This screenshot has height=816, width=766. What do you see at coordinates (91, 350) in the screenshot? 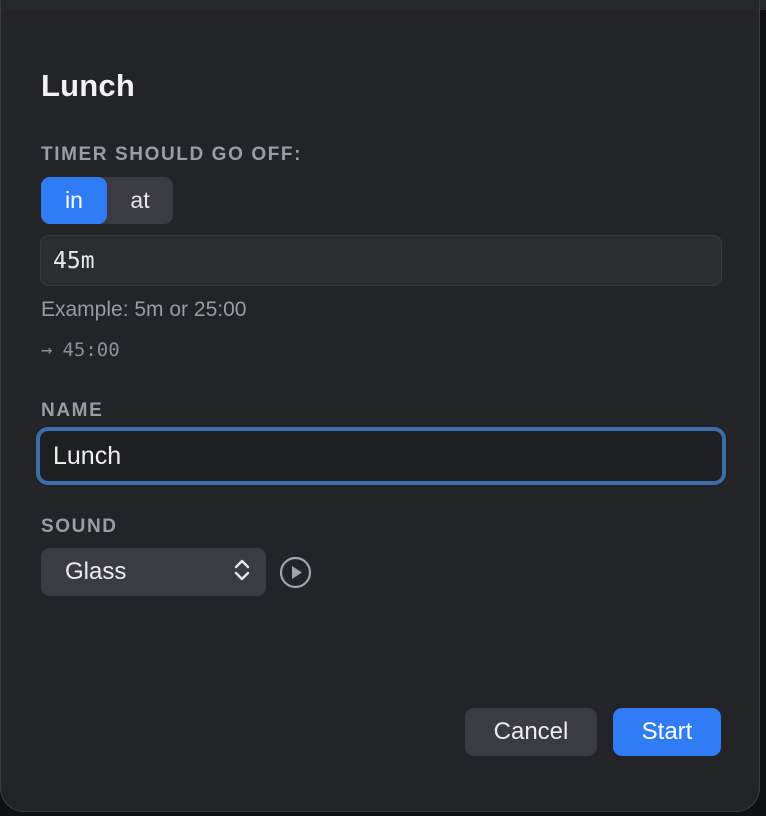
I see `duration-result-value: 45:00` at bounding box center [91, 350].